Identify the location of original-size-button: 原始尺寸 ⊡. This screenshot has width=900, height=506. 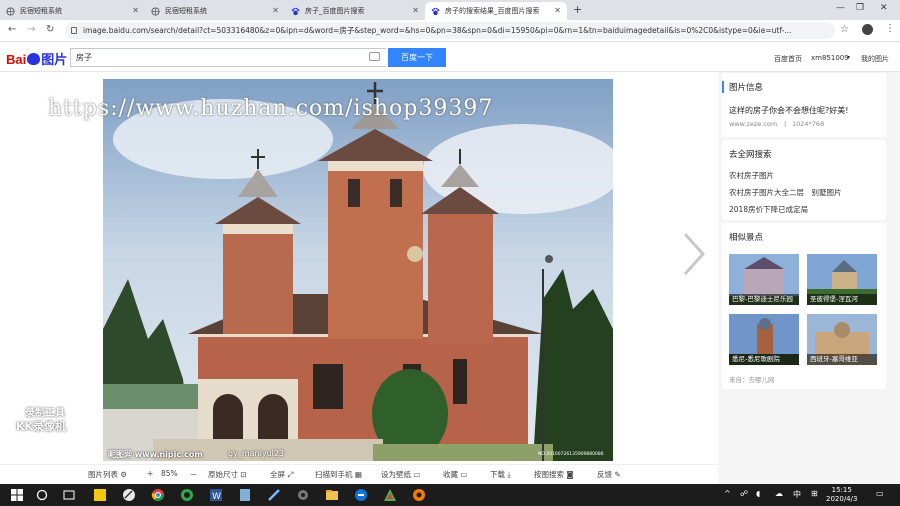
(227, 474).